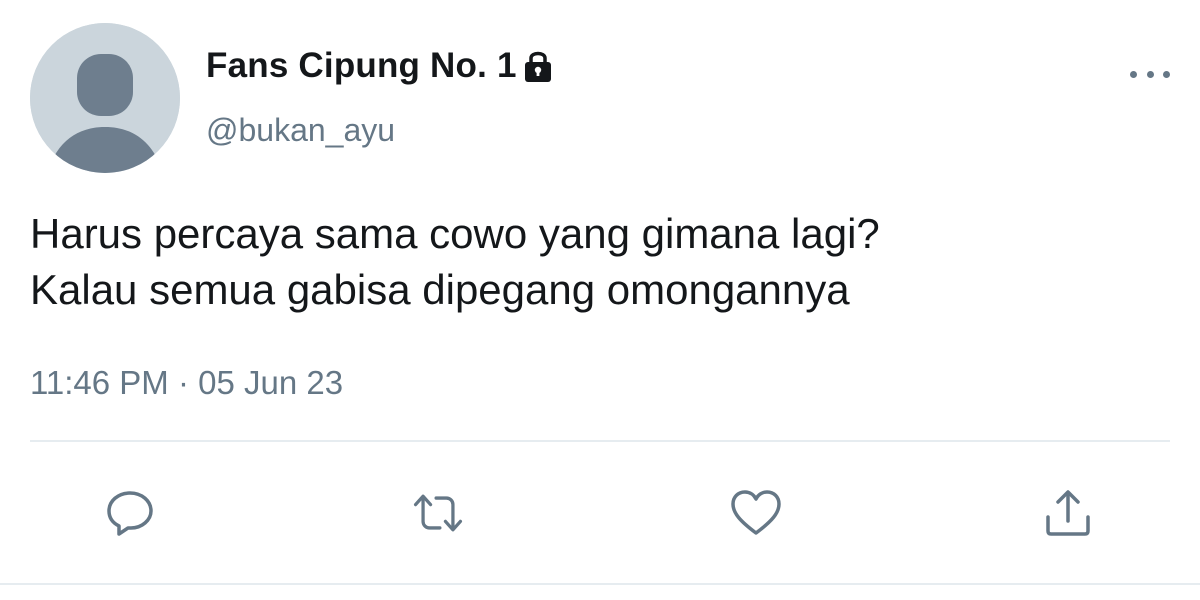  I want to click on tweet-date: 05 Jun 23, so click(271, 382).